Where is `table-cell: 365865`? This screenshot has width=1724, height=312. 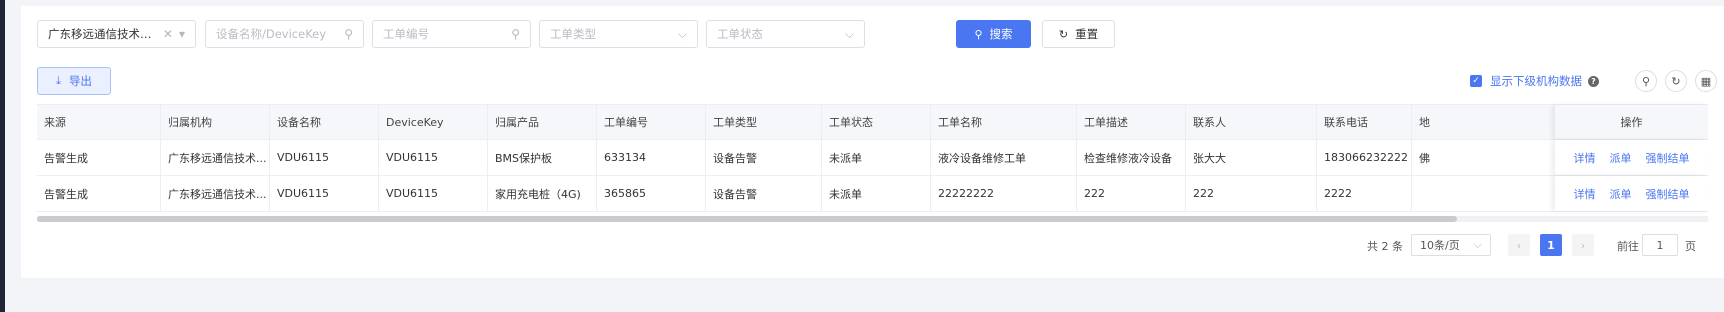 table-cell: 365865 is located at coordinates (651, 193).